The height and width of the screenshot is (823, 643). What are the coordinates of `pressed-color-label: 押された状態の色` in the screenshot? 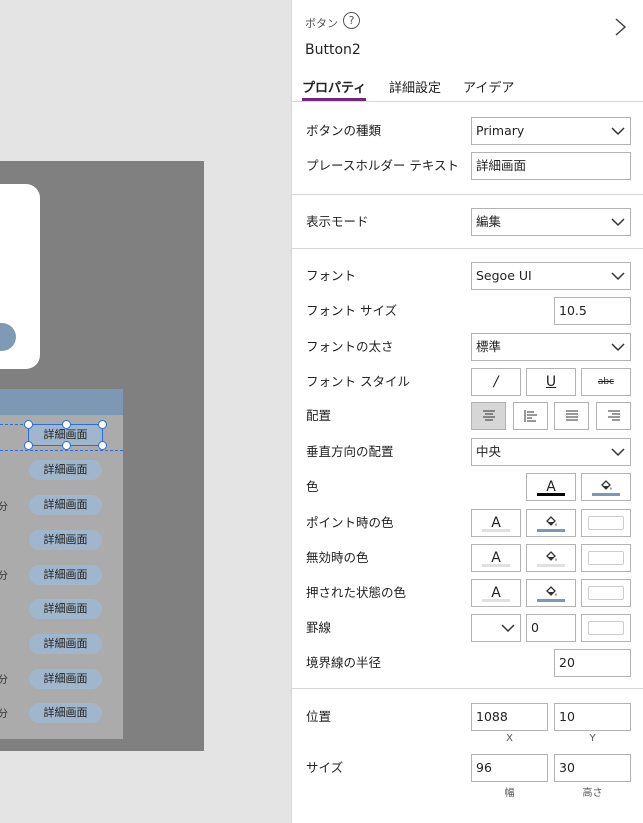 It's located at (356, 592).